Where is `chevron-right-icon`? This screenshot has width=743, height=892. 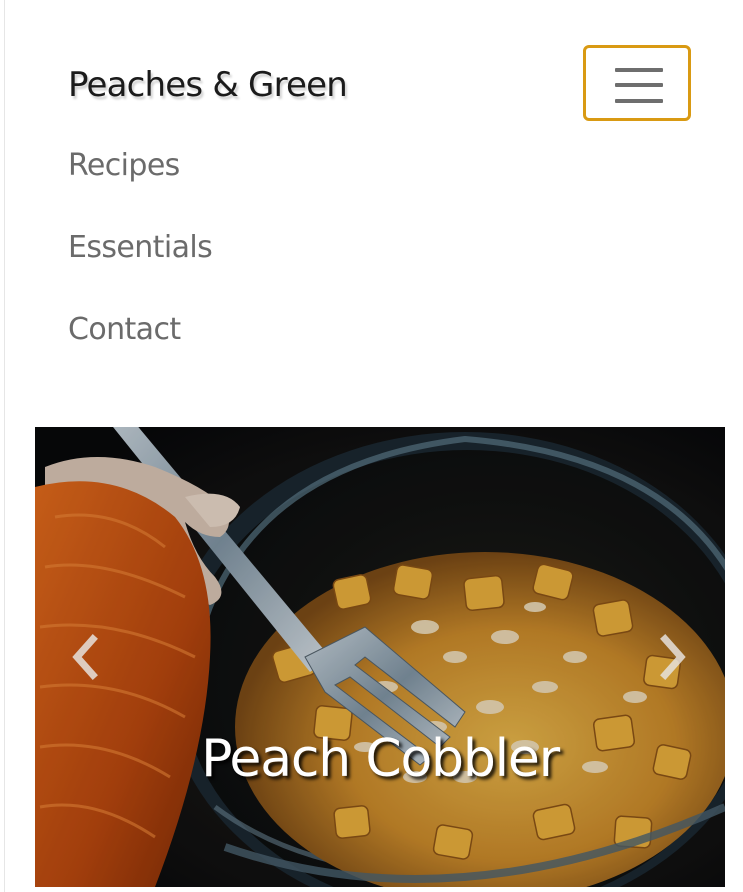
chevron-right-icon is located at coordinates (673, 657).